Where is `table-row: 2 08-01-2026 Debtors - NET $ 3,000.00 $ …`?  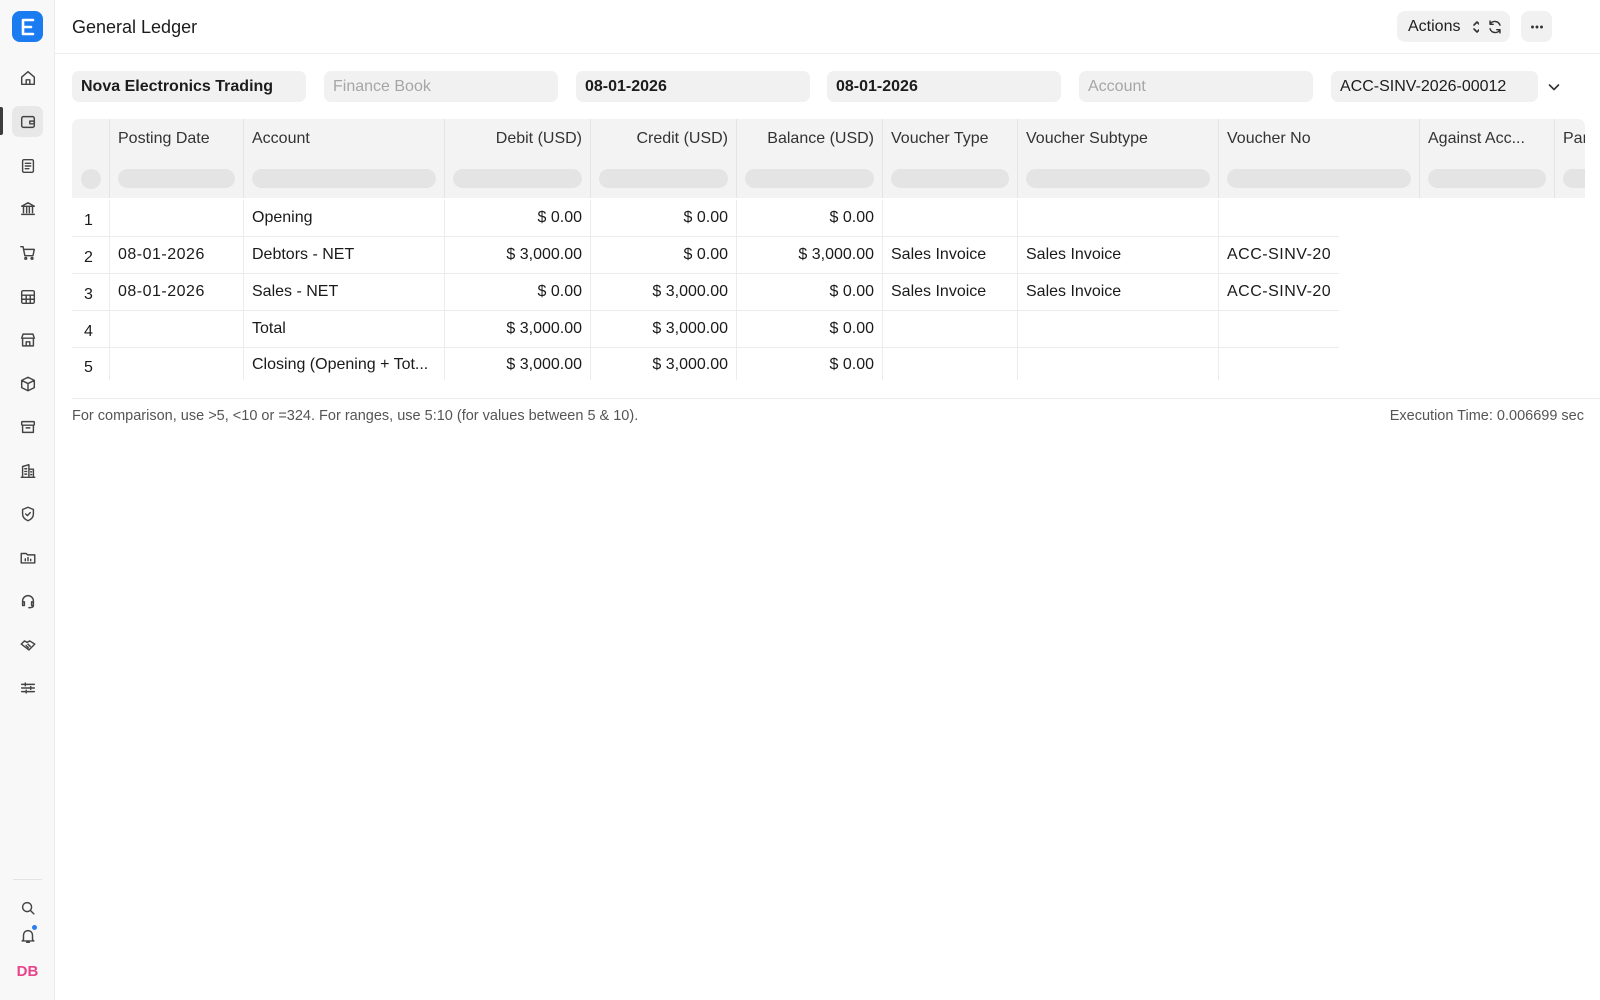 table-row: 2 08-01-2026 Debtors - NET $ 3,000.00 $ … is located at coordinates (705, 255).